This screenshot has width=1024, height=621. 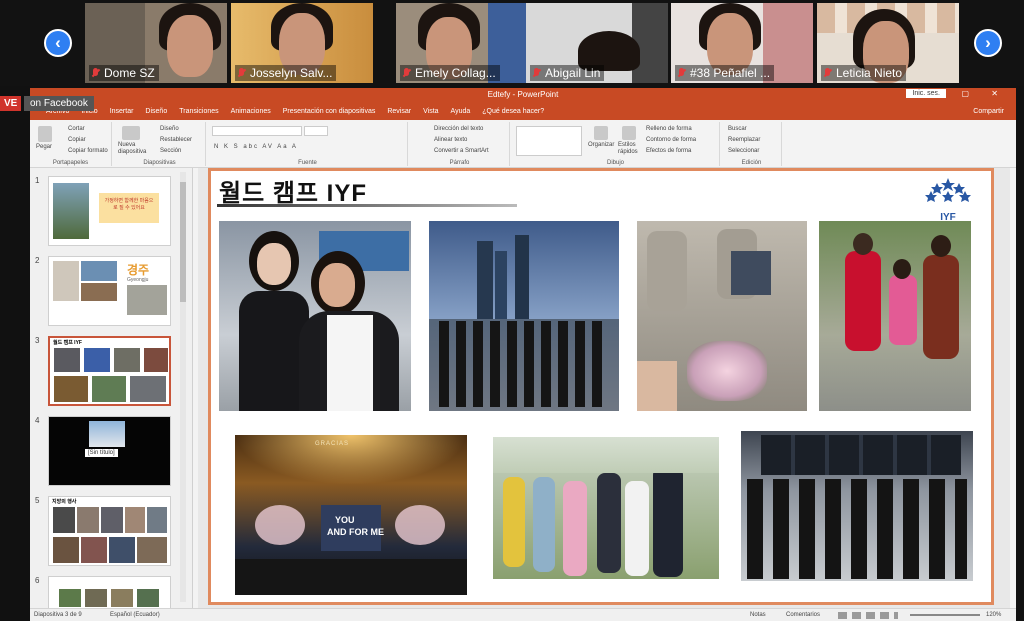 I want to click on participant-tile: Leticia Nieto, so click(x=888, y=43).